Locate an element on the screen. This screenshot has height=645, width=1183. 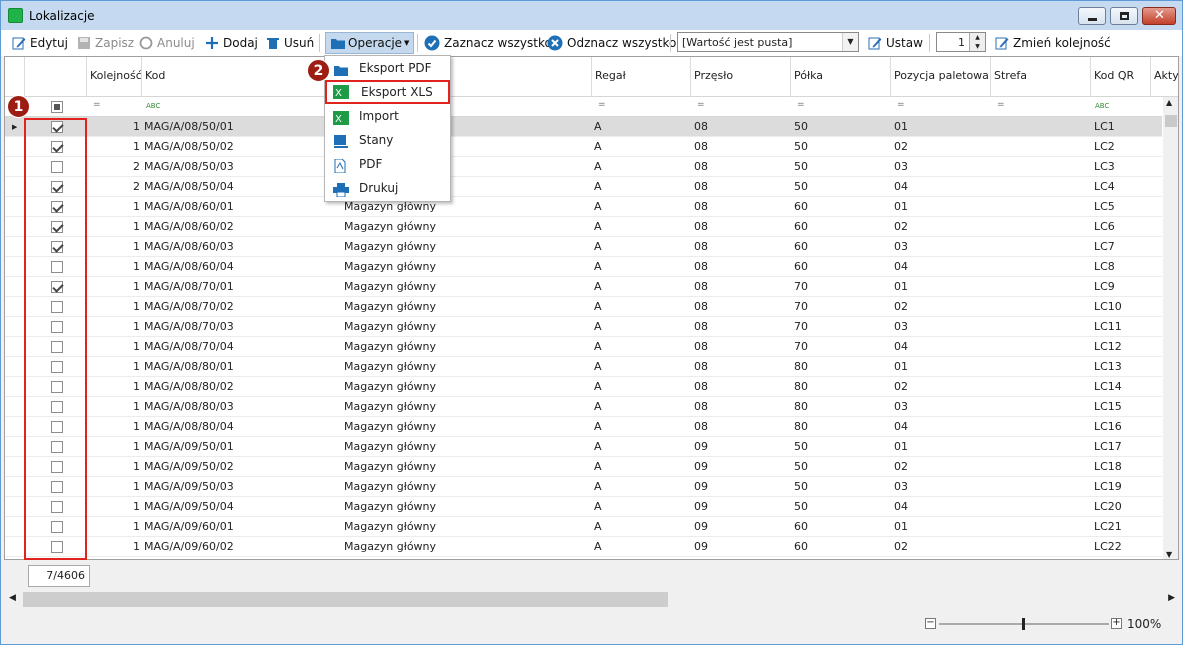
cell-qr: LC6 is located at coordinates (1124, 227).